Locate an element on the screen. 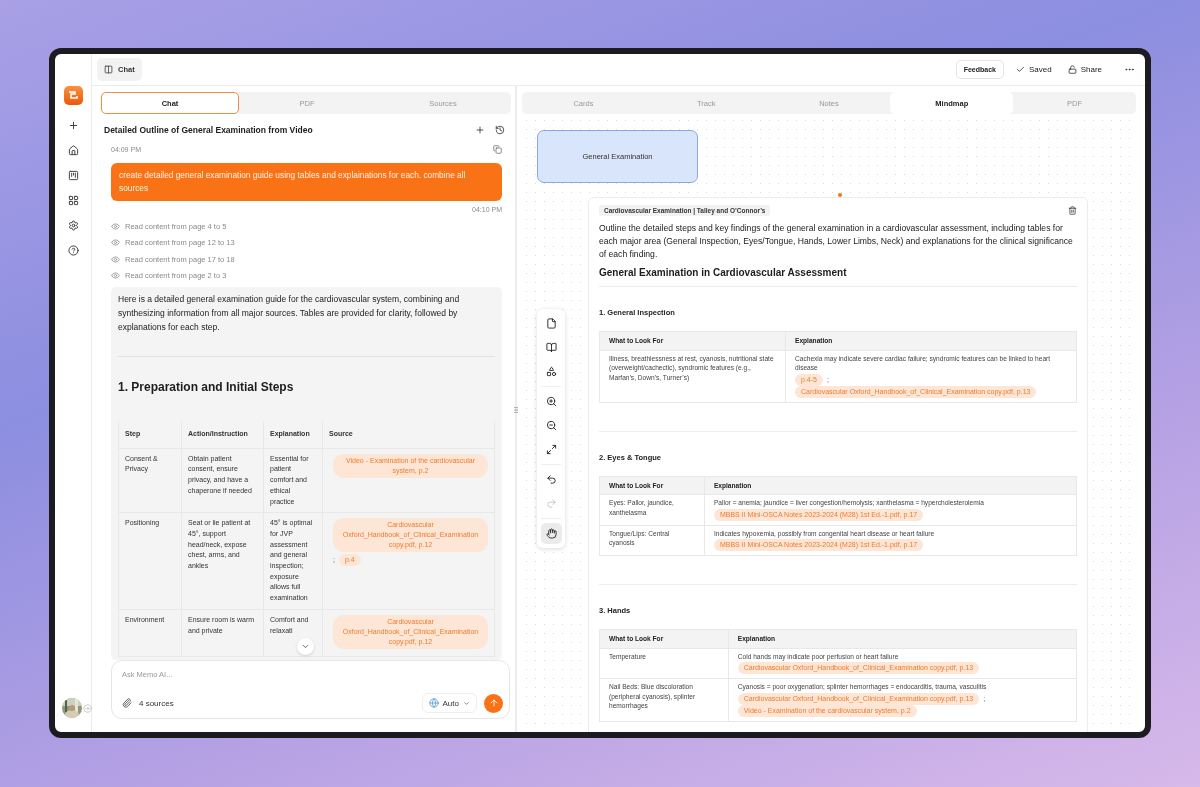 Image resolution: width=1200 pixels, height=787 pixels. caret-icon is located at coordinates (466, 703).